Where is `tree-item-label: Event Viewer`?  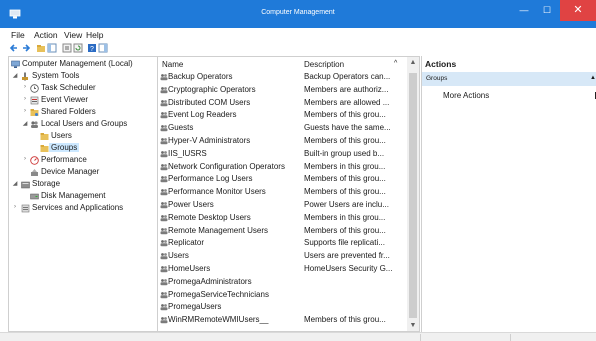 tree-item-label: Event Viewer is located at coordinates (64, 99).